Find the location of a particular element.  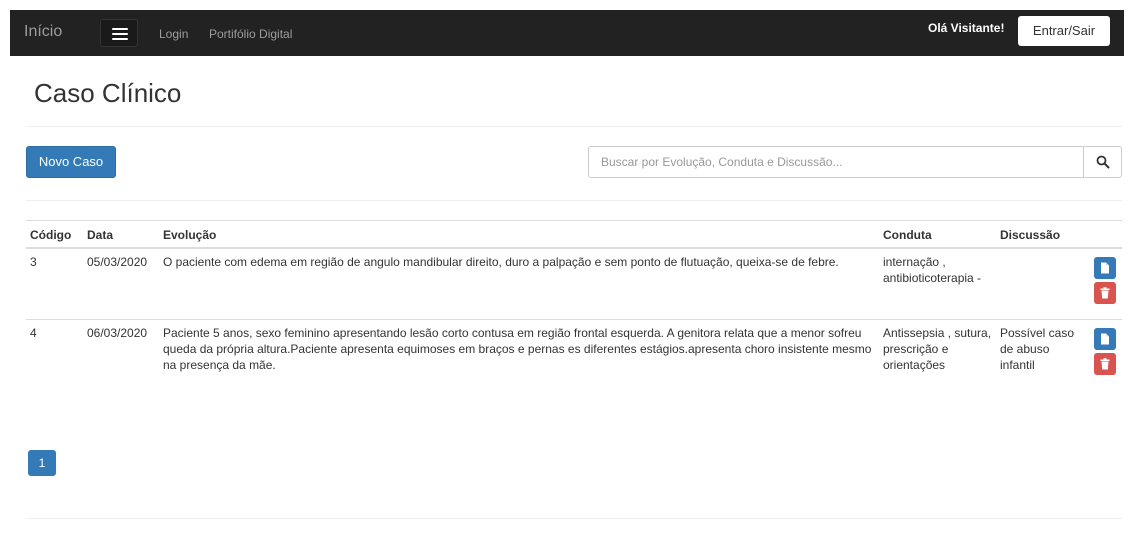

nav-brand-link: Início is located at coordinates (43, 32).